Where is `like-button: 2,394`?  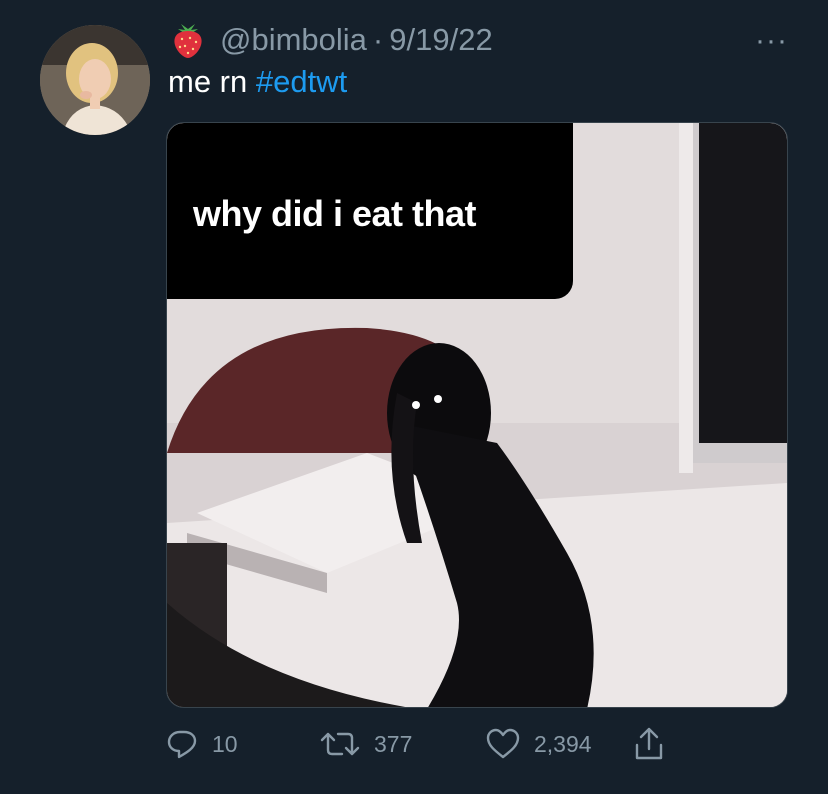 like-button: 2,394 is located at coordinates (539, 744).